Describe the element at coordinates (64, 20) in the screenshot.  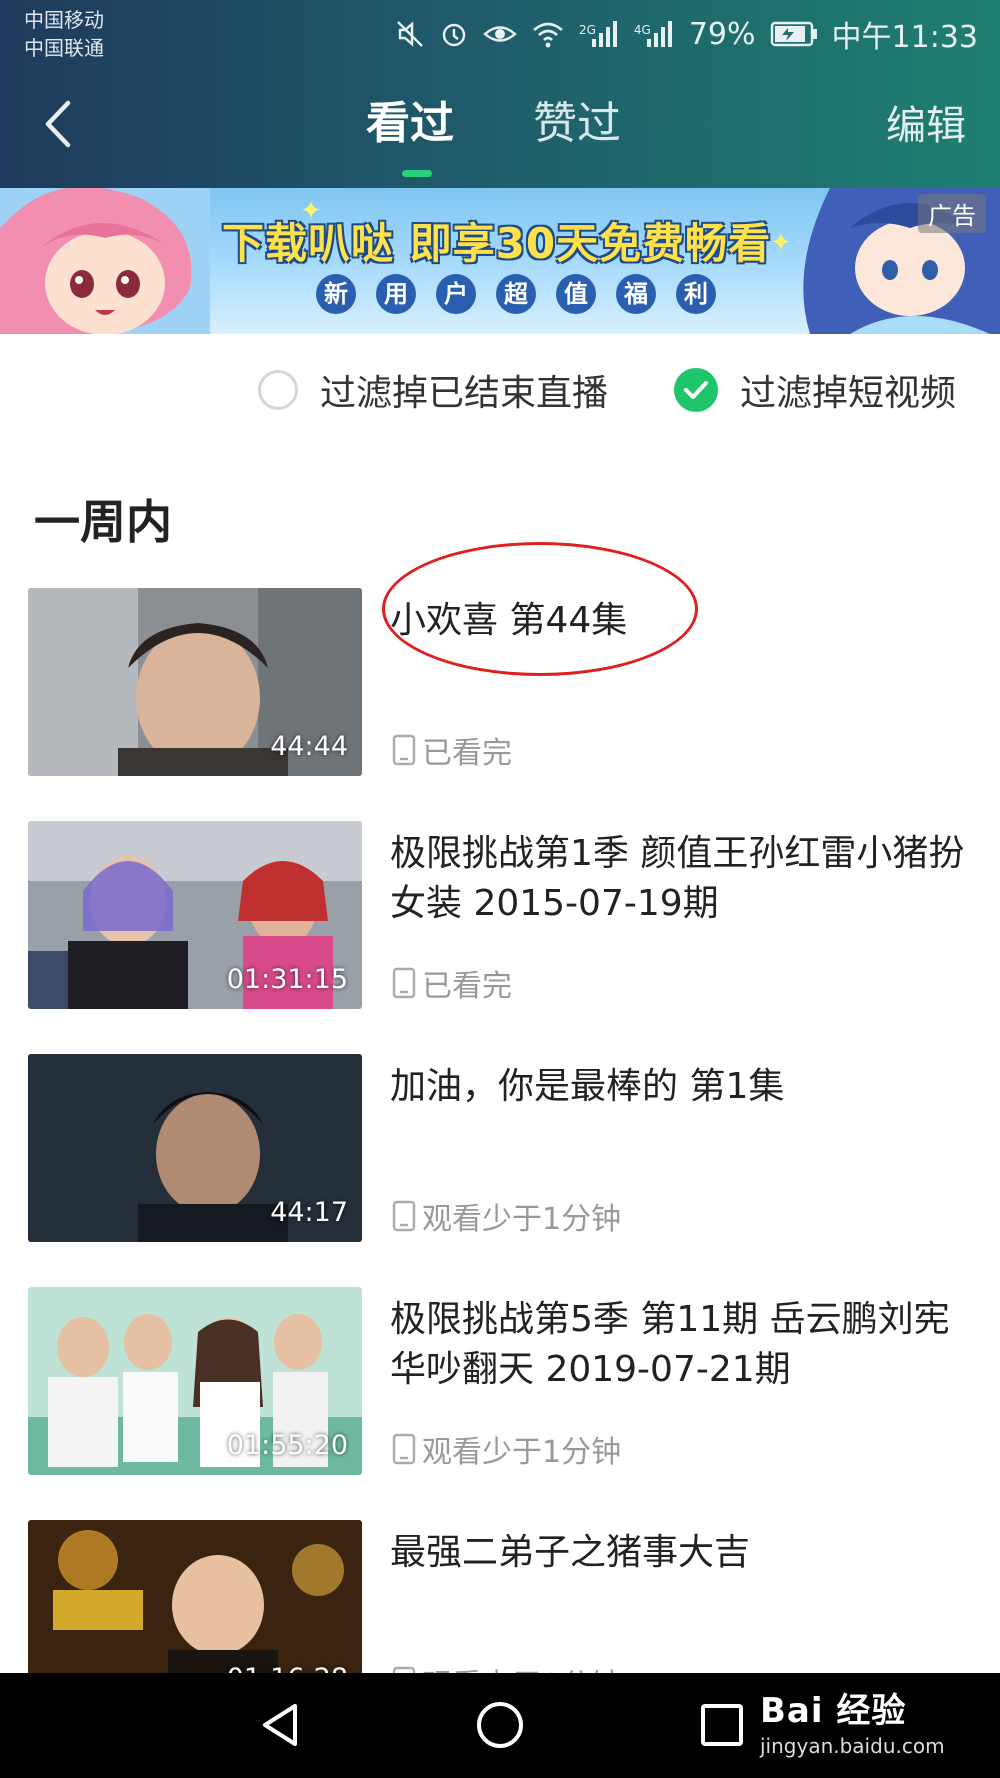
I see `carrier-1: 中国移动` at that location.